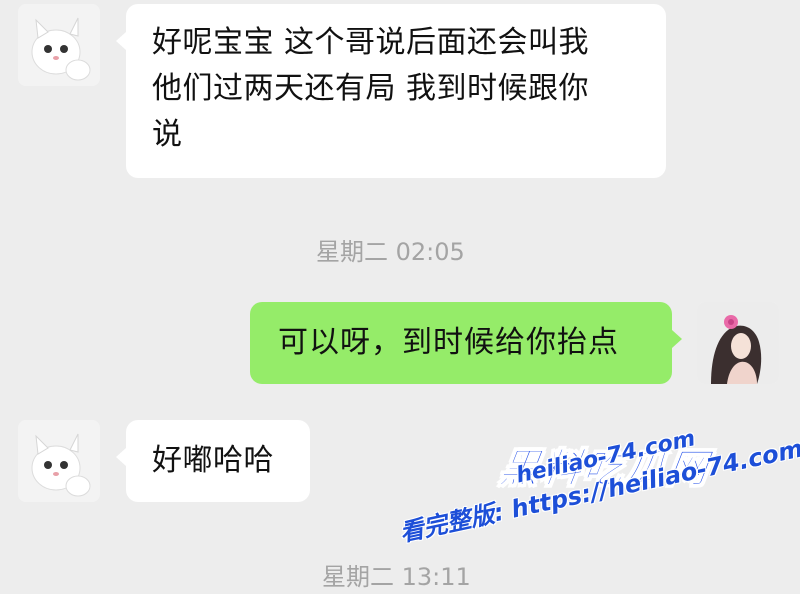 The image size is (800, 594). What do you see at coordinates (604, 469) in the screenshot?
I see `watermark-brand: 黑料吃瓜网` at bounding box center [604, 469].